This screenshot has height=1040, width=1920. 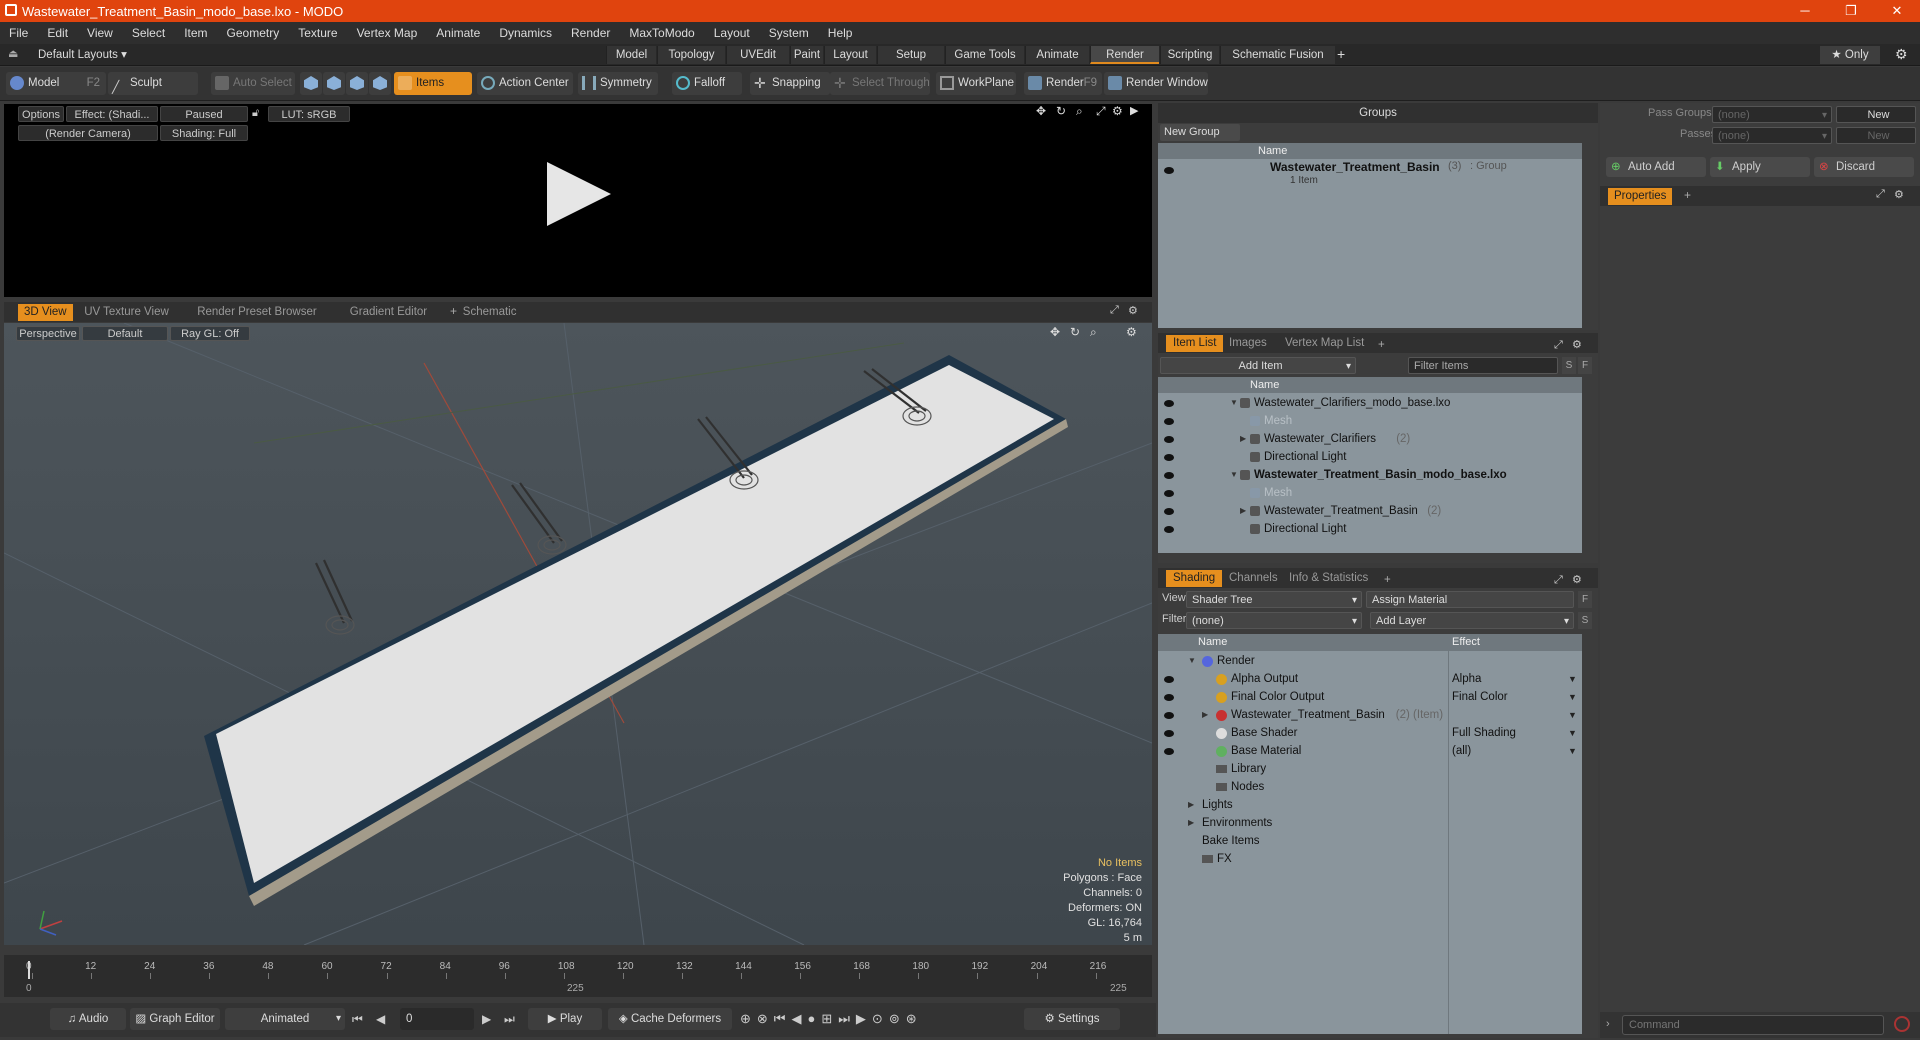 What do you see at coordinates (48, 333) in the screenshot?
I see `perspective-dropdown: Perspective` at bounding box center [48, 333].